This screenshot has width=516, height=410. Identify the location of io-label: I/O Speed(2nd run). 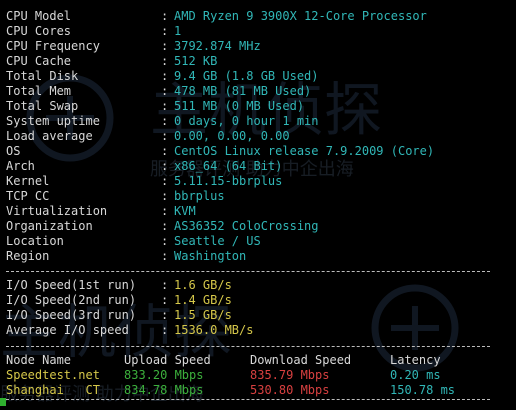
(71, 300).